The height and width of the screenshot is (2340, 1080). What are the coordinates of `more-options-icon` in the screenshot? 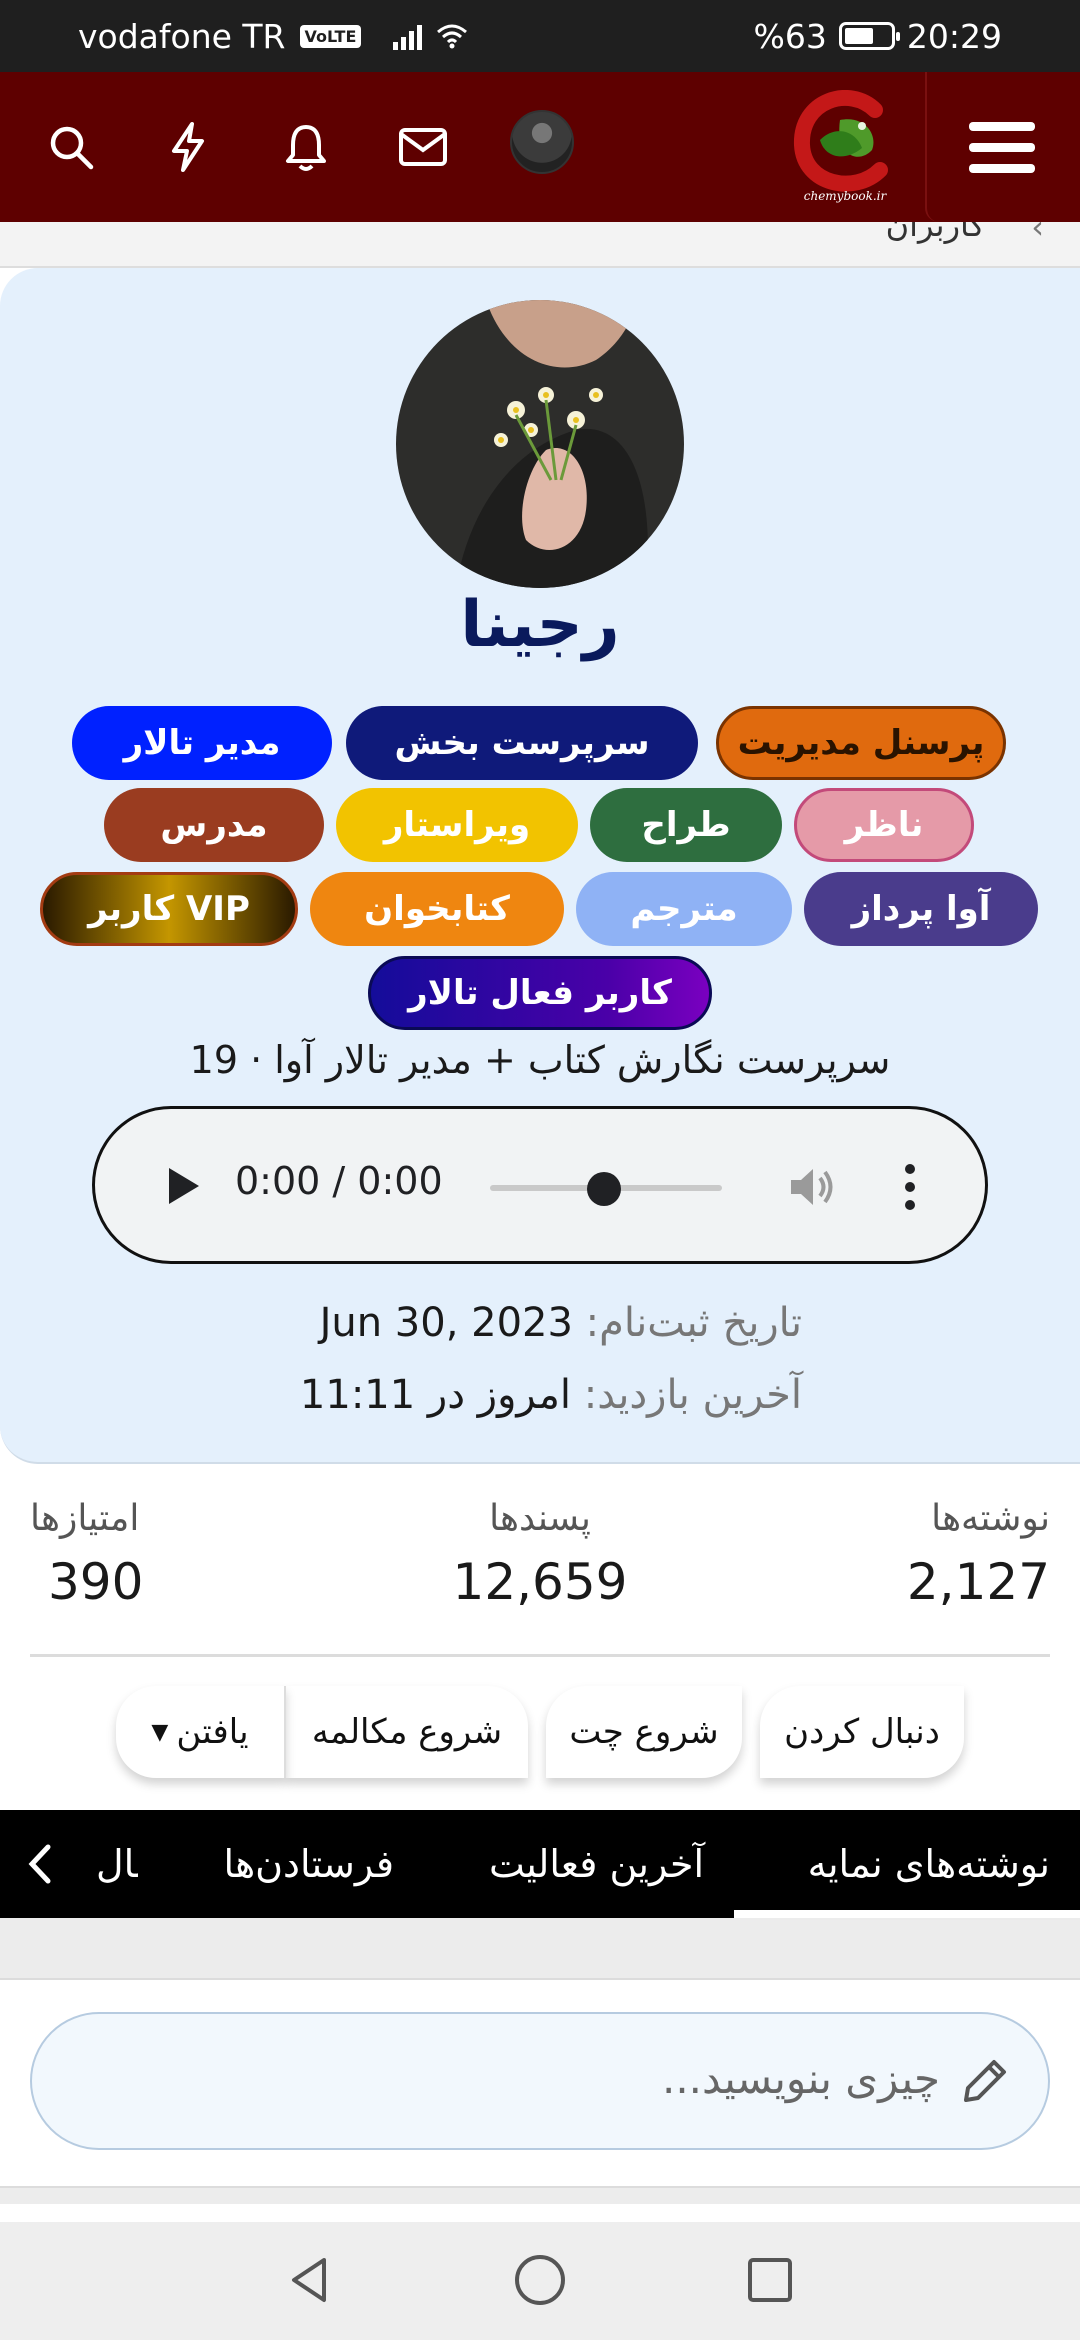 It's located at (910, 1187).